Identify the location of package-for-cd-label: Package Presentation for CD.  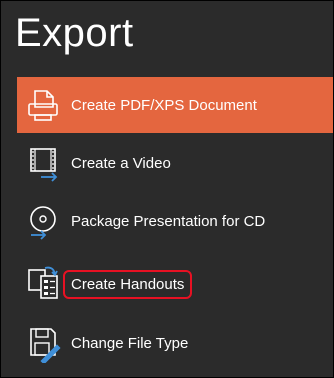
(168, 221).